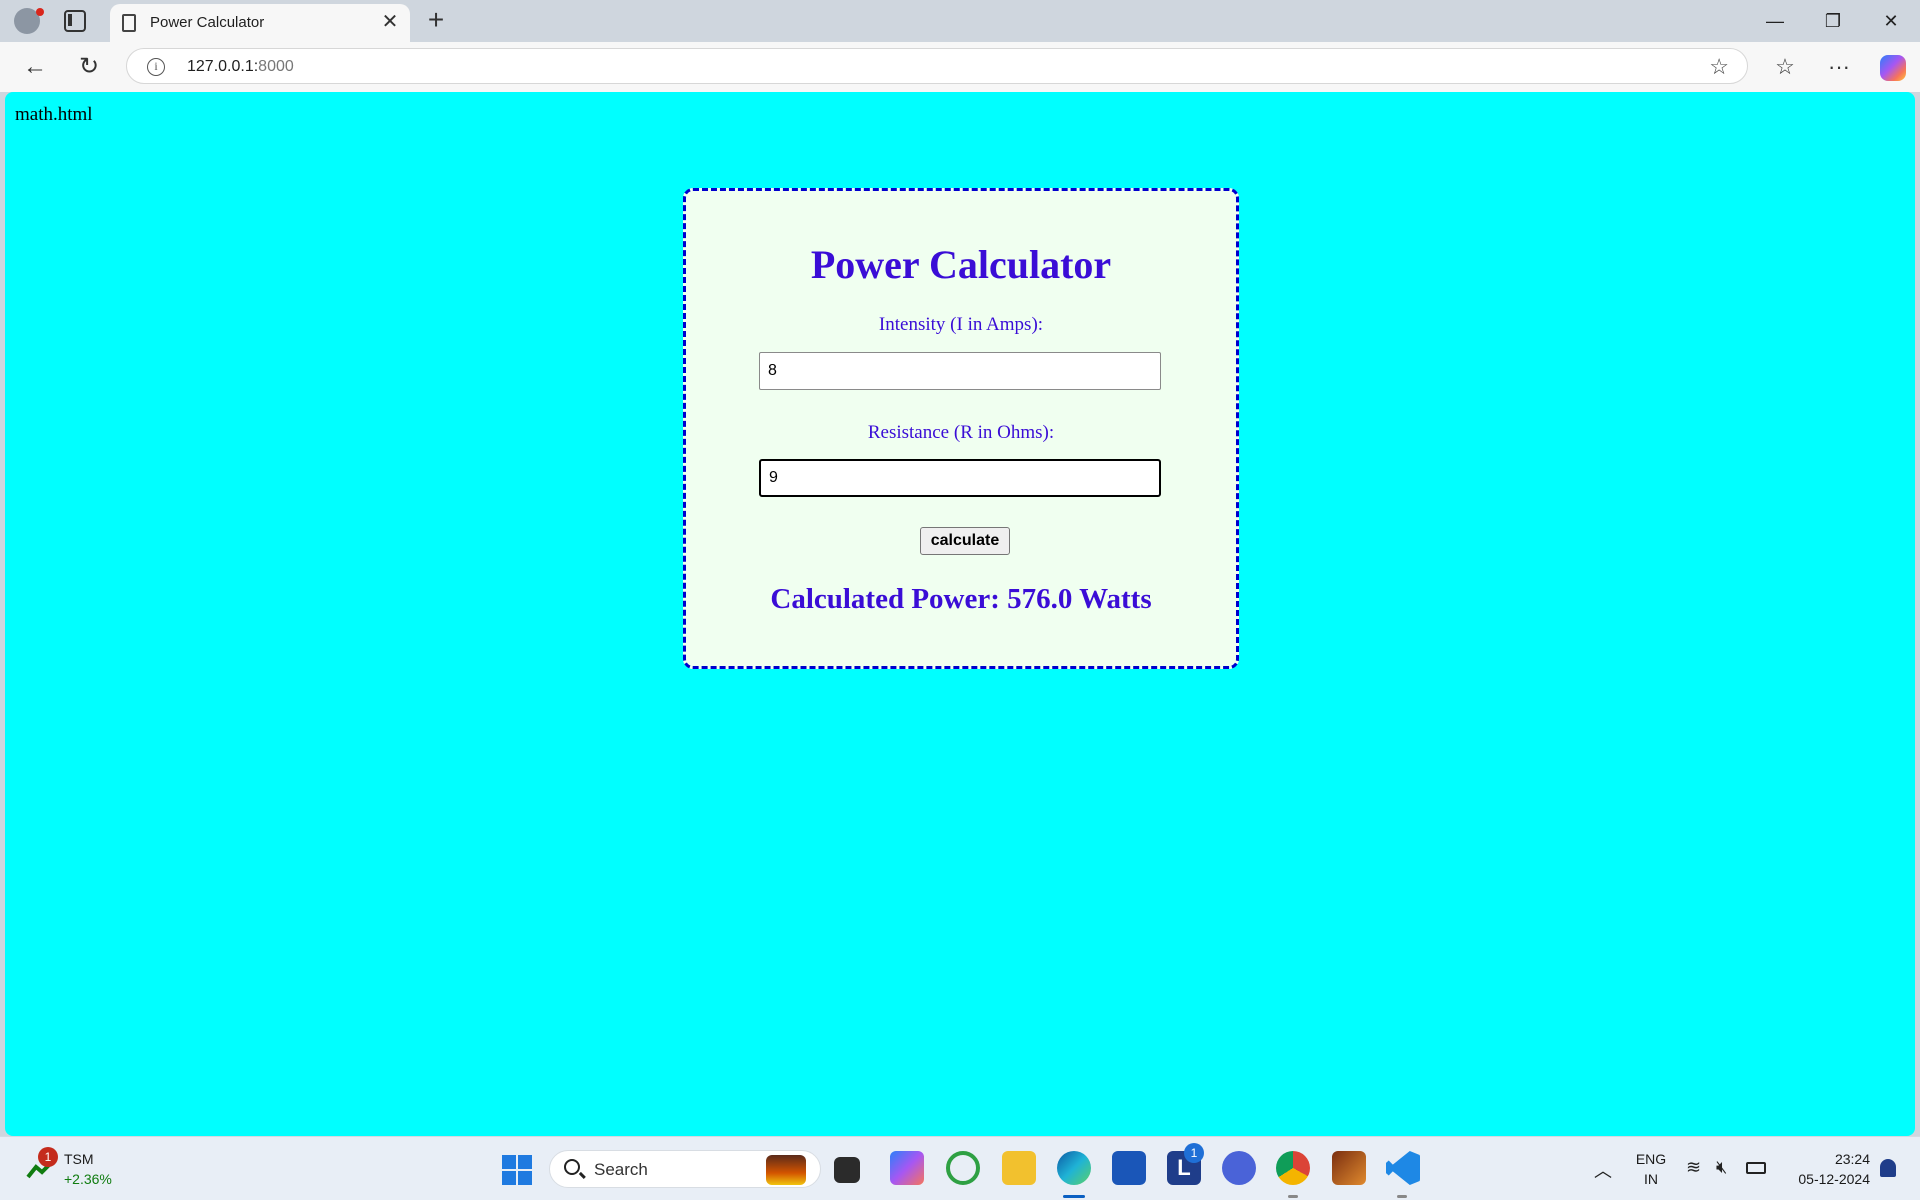 This screenshot has height=1200, width=1920. Describe the element at coordinates (685, 1169) in the screenshot. I see `taskbar-search: Search` at that location.